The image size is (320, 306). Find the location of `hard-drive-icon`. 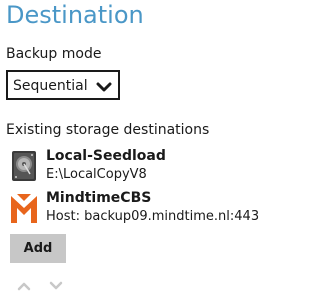

hard-drive-icon is located at coordinates (24, 166).